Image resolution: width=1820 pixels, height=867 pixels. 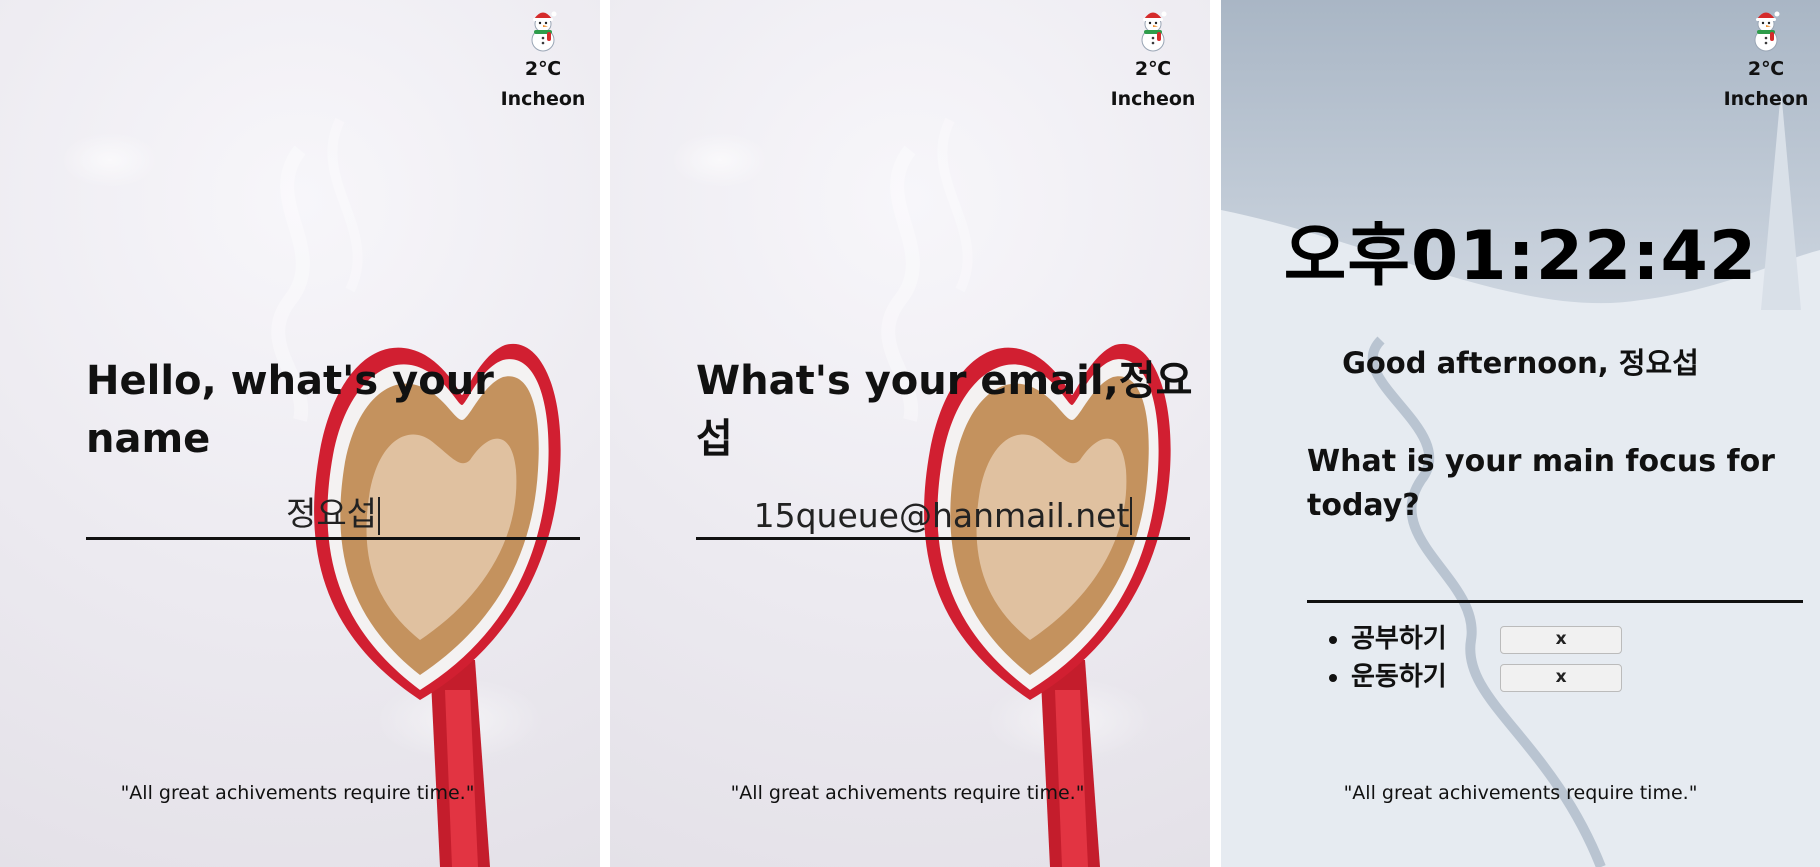 I want to click on email-input-value: 15queue@hanmail.net, so click(x=941, y=515).